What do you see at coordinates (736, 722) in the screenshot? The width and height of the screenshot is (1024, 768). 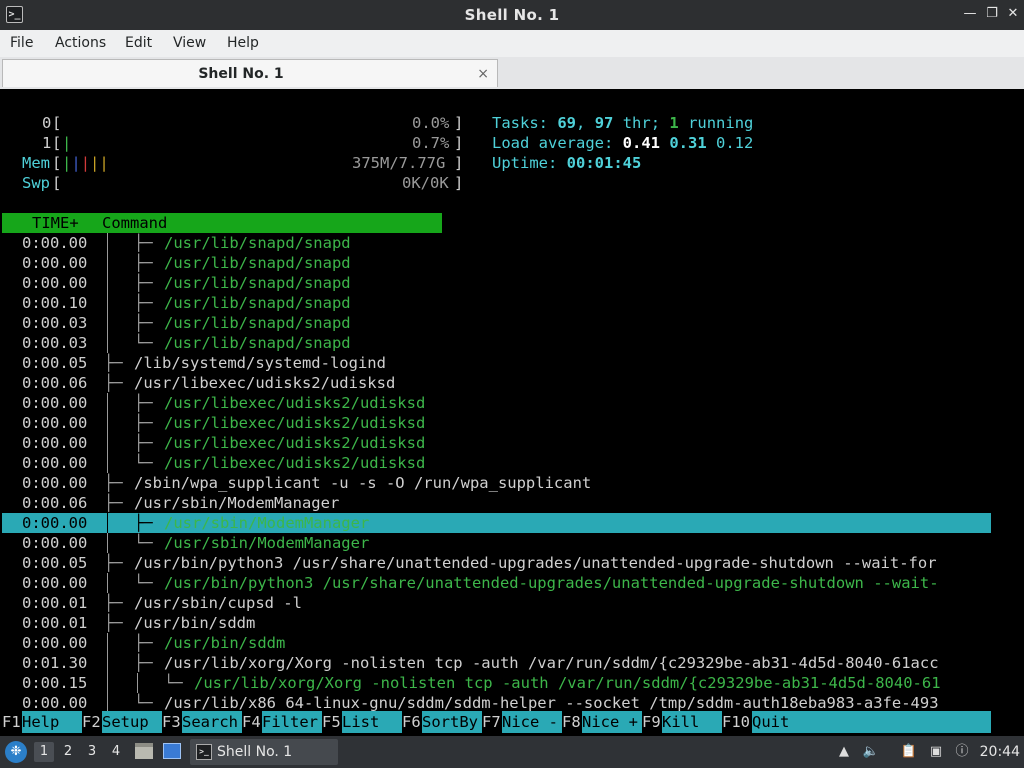 I see `fkey-number: F10` at bounding box center [736, 722].